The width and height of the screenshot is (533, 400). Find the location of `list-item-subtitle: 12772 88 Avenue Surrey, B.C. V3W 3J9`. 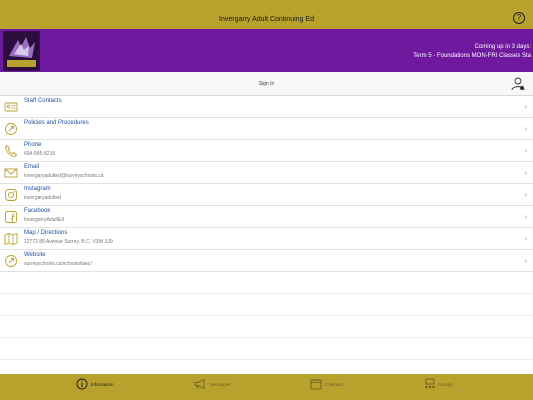

list-item-subtitle: 12772 88 Avenue Surrey, B.C. V3W 3J9 is located at coordinates (68, 242).